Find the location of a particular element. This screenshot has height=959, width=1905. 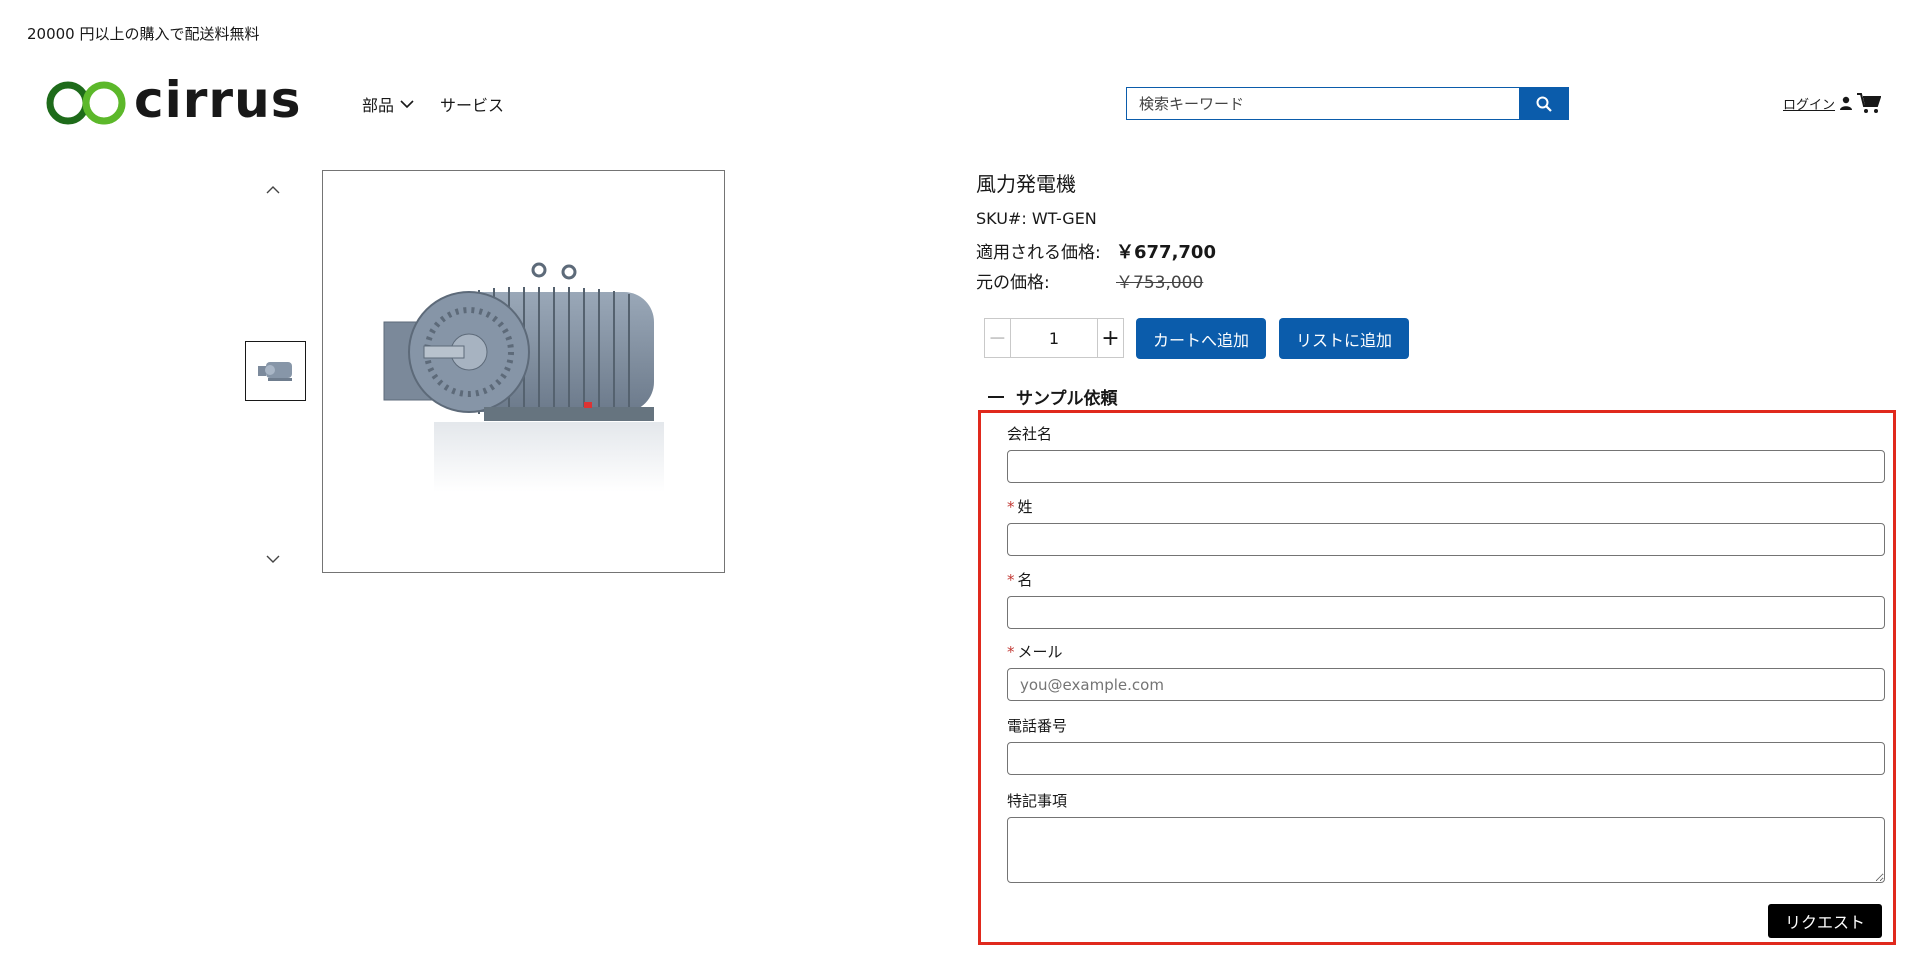

thumbnail-image is located at coordinates (275, 371).